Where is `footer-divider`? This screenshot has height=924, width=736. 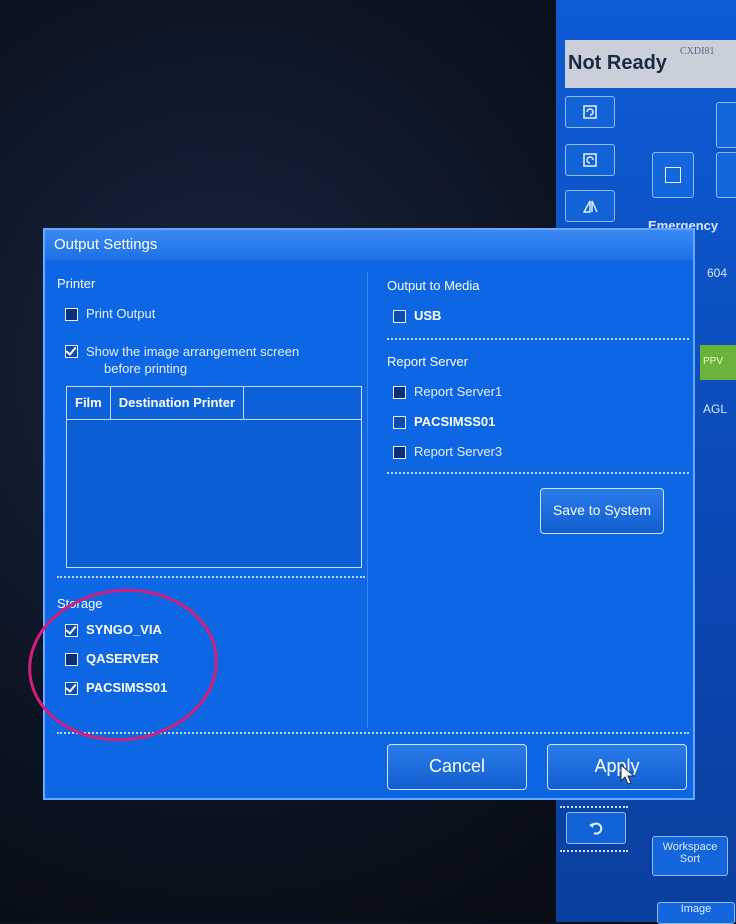 footer-divider is located at coordinates (373, 733).